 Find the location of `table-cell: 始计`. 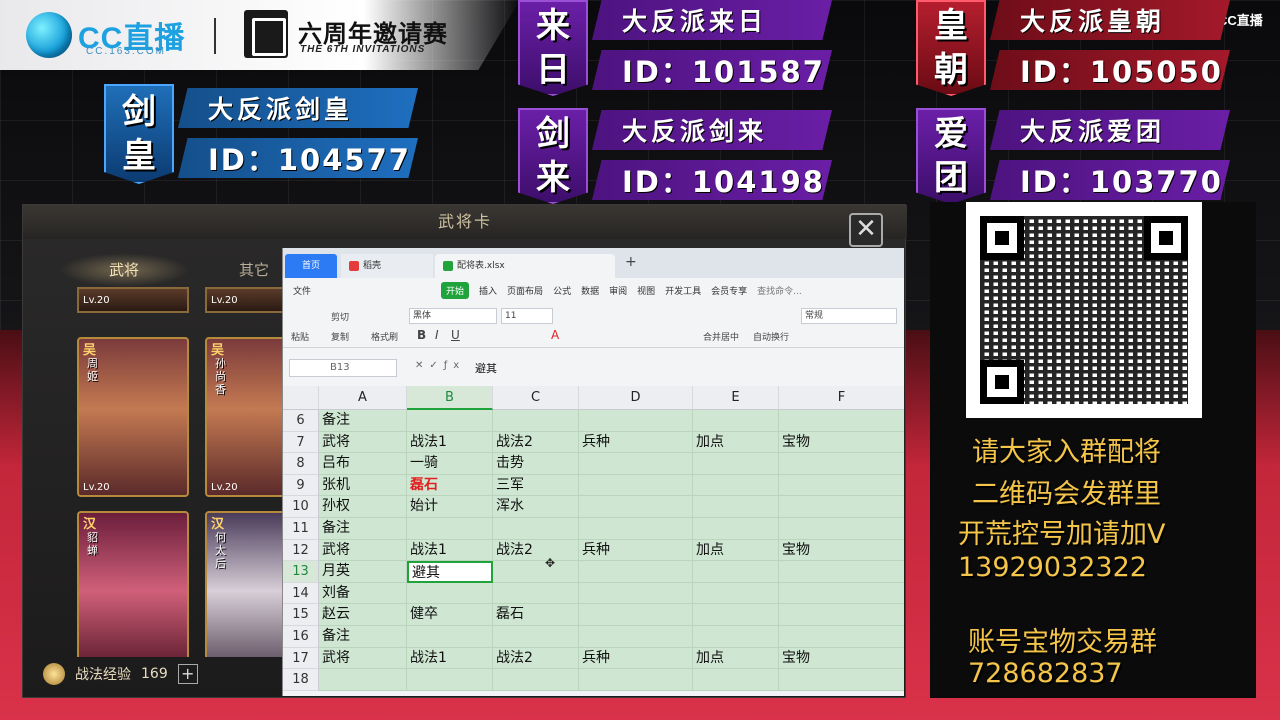

table-cell: 始计 is located at coordinates (450, 507).